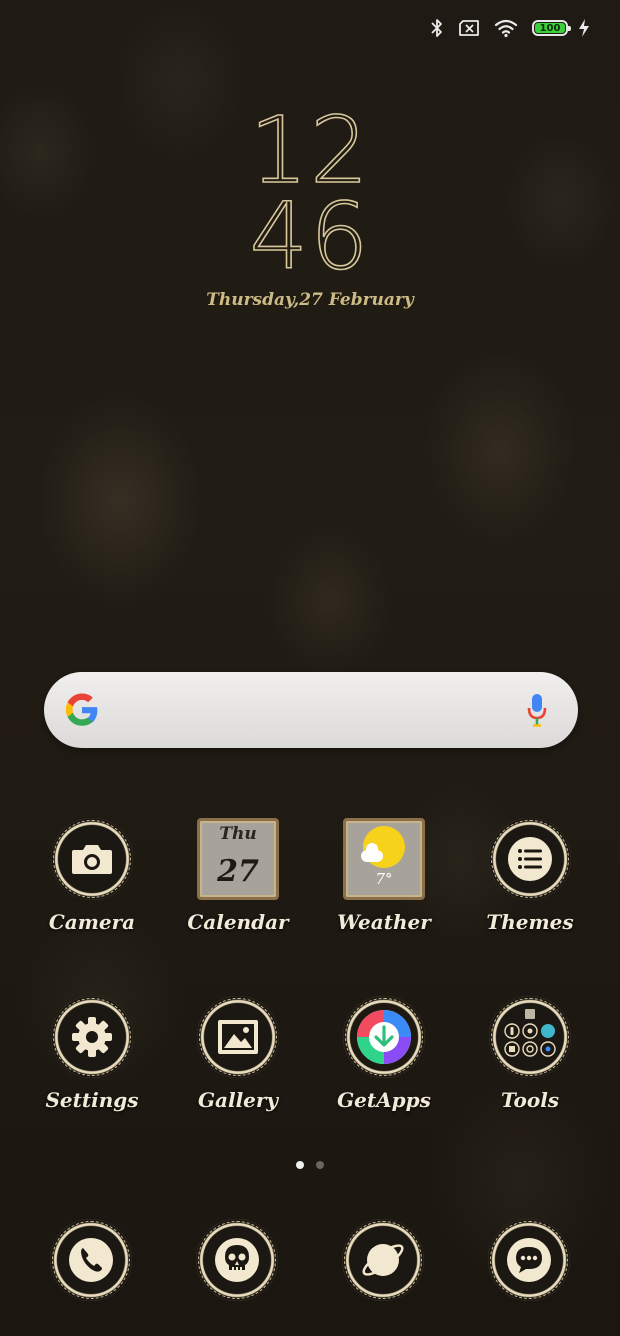 Image resolution: width=620 pixels, height=1336 pixels. I want to click on app-gallery: Gallery, so click(238, 1054).